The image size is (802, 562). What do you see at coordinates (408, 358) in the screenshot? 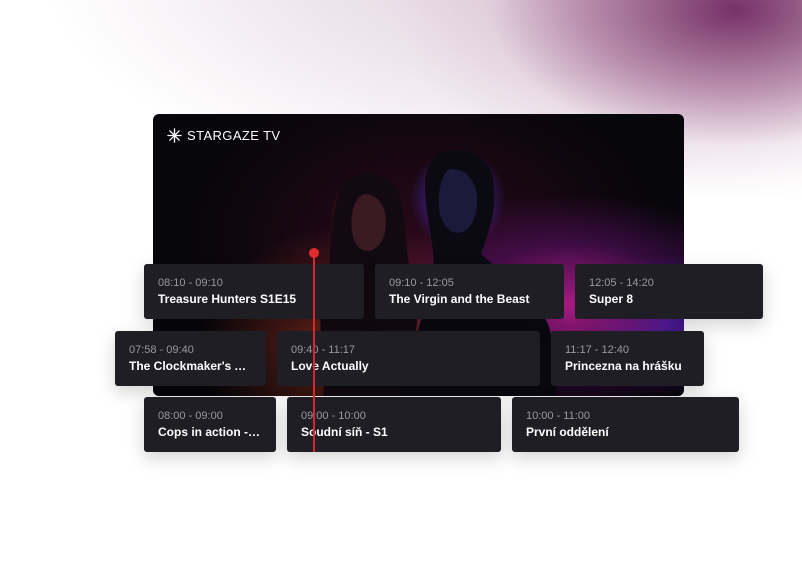
I see `program-card: 09:40 - 11:17 Love Actually` at bounding box center [408, 358].